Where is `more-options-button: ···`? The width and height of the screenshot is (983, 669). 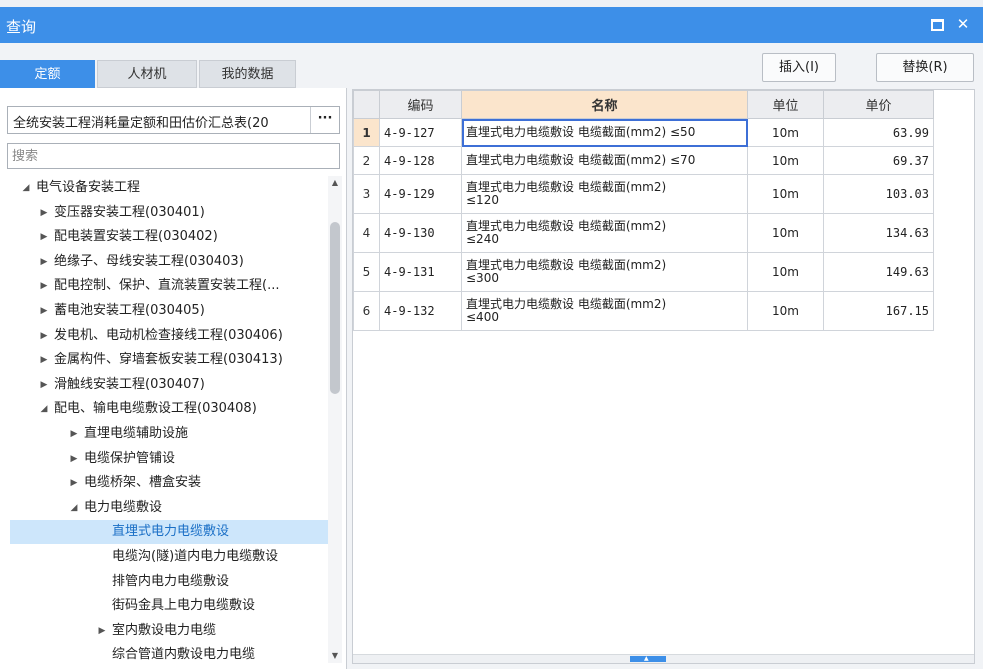 more-options-button: ··· is located at coordinates (324, 120).